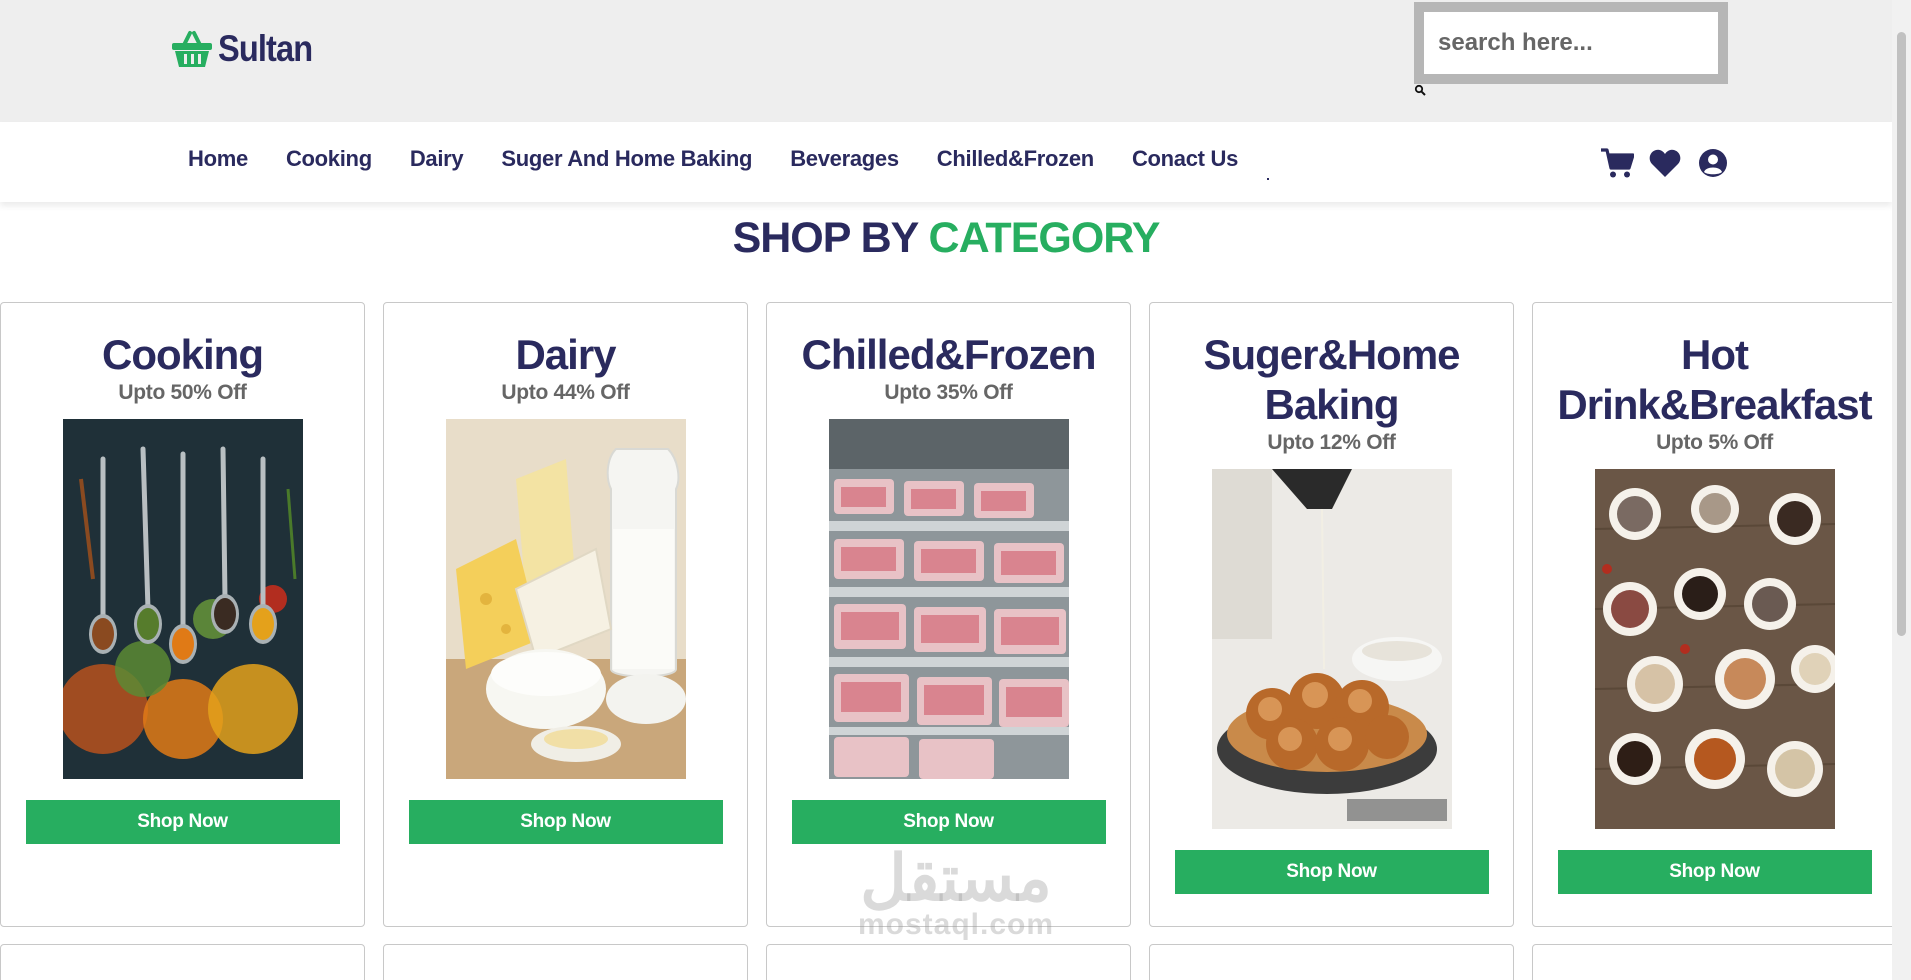 The width and height of the screenshot is (1911, 980). What do you see at coordinates (265, 48) in the screenshot?
I see `brand-name: Sultan` at bounding box center [265, 48].